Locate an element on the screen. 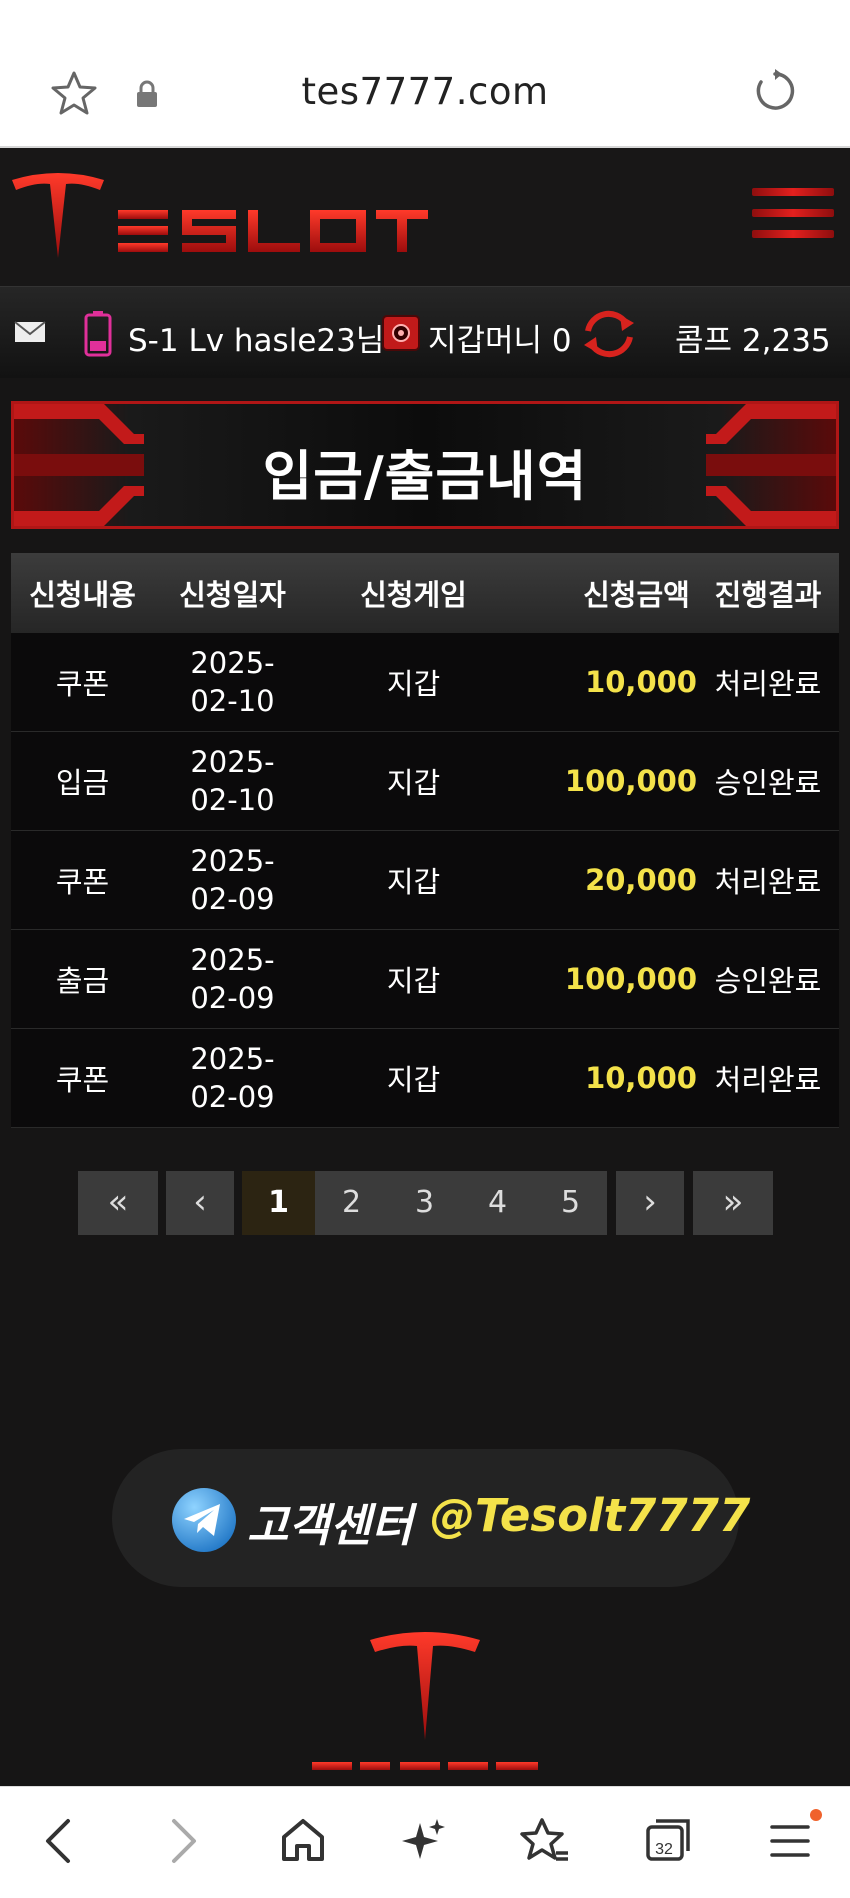 This screenshot has width=850, height=1898. header-result: 진행결과 is located at coordinates (768, 595).